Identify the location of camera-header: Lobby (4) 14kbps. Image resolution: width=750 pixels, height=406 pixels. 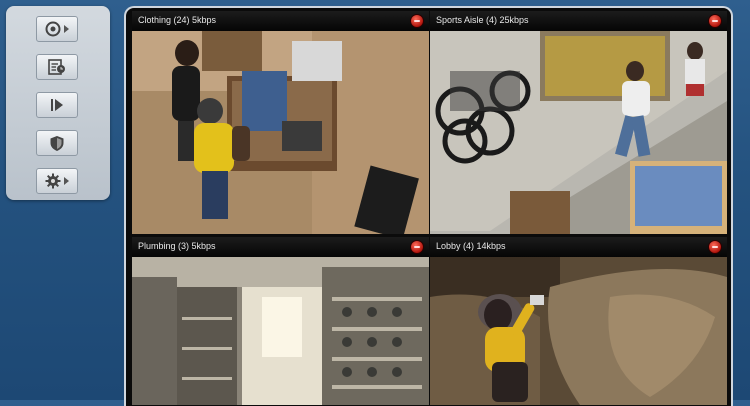
(578, 247).